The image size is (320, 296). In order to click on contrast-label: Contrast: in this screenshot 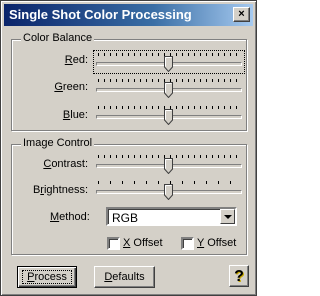, I will do `click(65, 164)`.